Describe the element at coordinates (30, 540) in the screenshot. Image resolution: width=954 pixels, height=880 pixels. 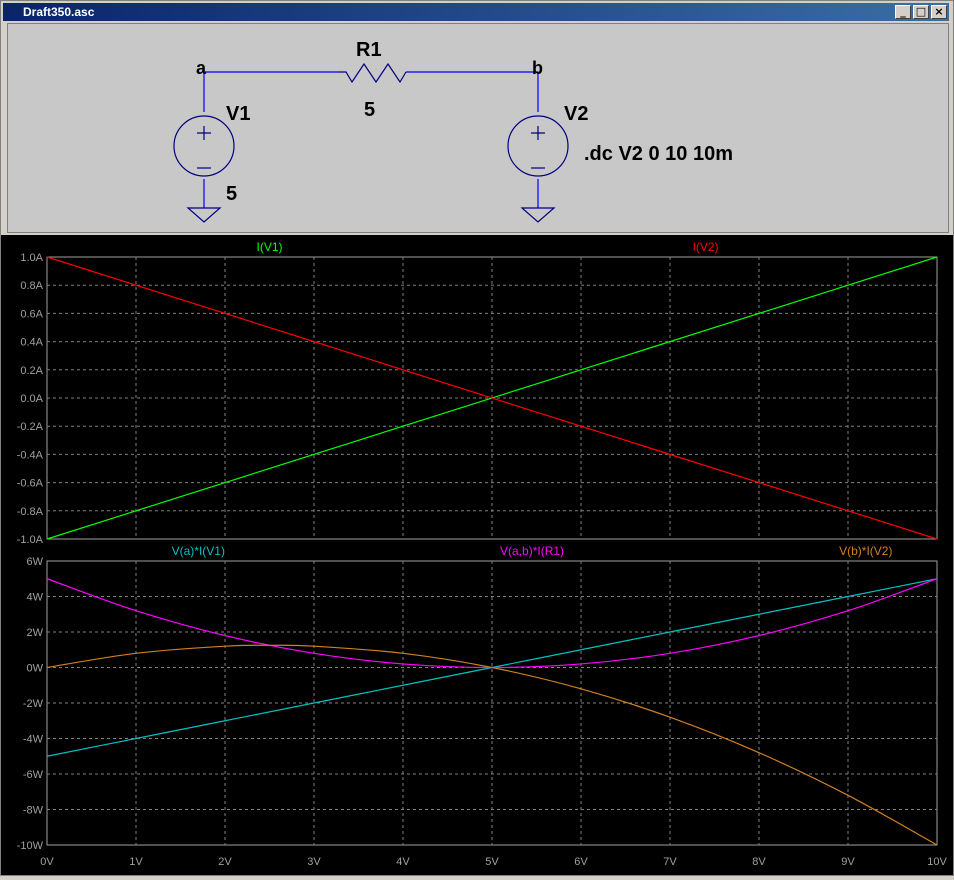
I see `y-tick-label: -1.0A` at that location.